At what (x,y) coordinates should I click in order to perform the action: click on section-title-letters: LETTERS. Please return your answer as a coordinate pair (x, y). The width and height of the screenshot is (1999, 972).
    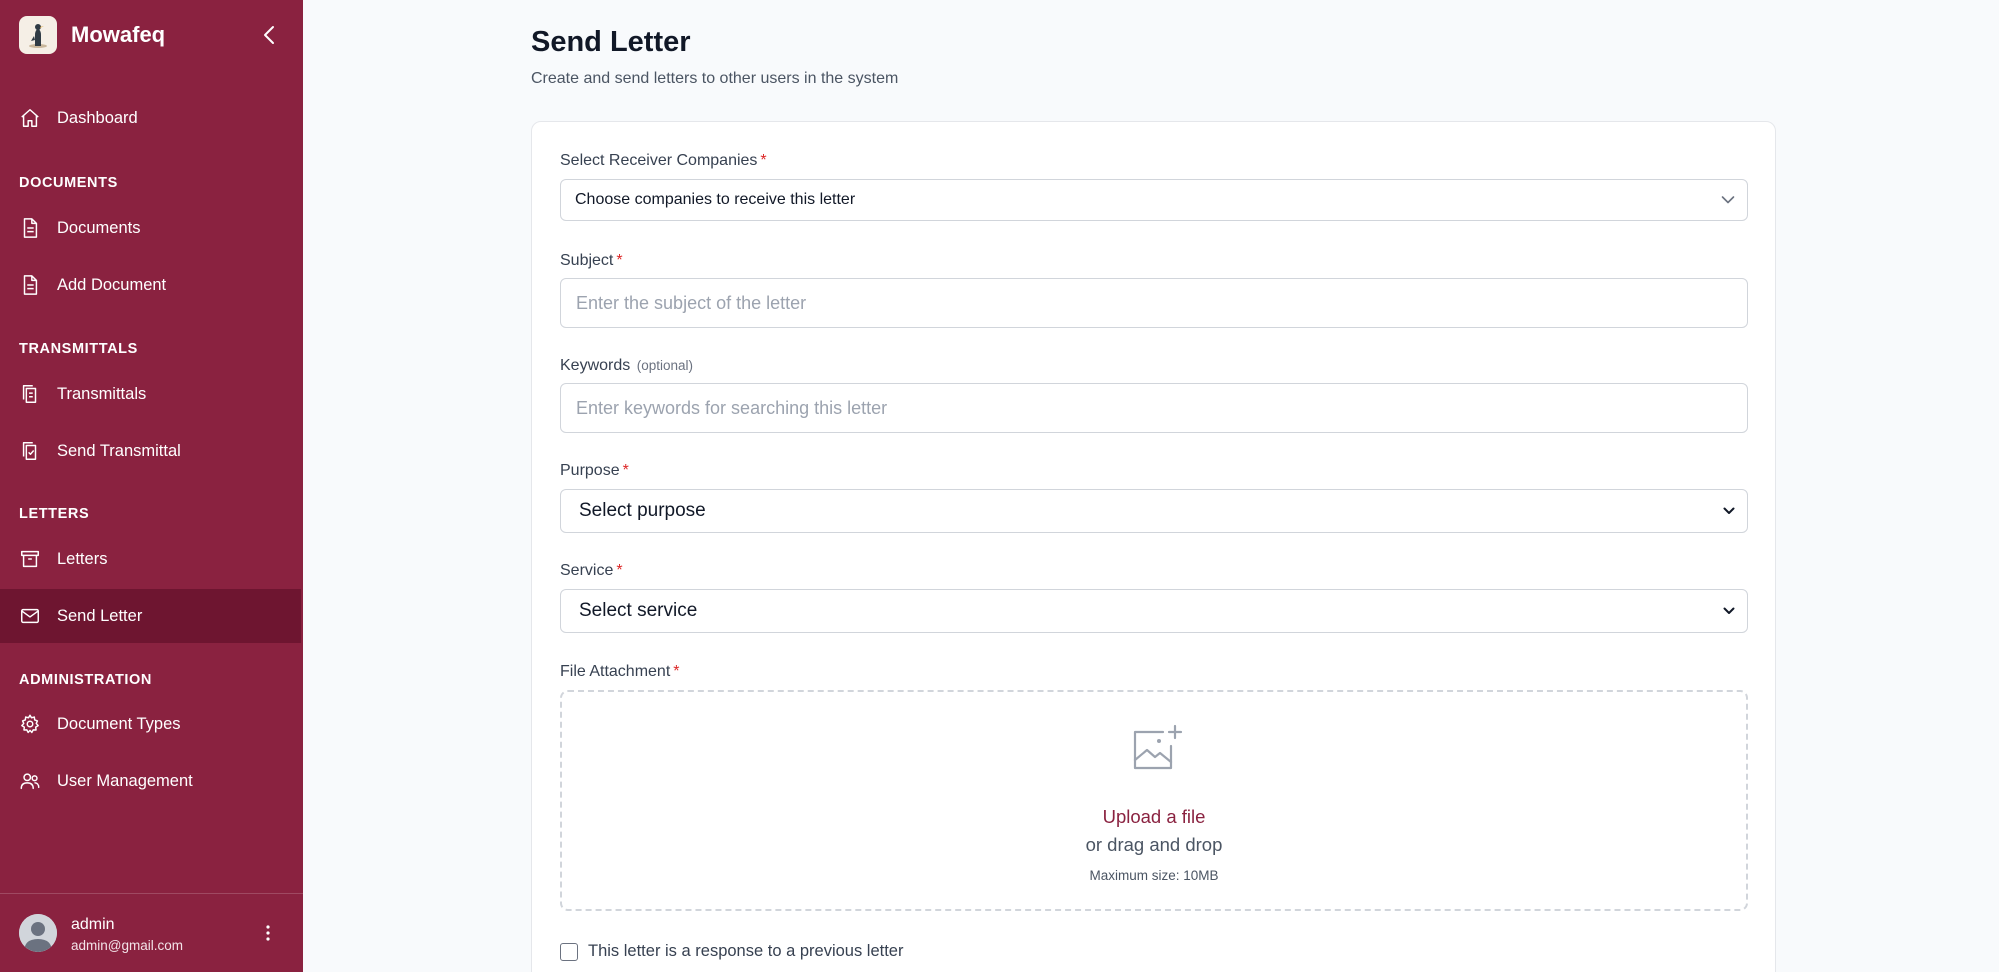
    Looking at the image, I should click on (54, 514).